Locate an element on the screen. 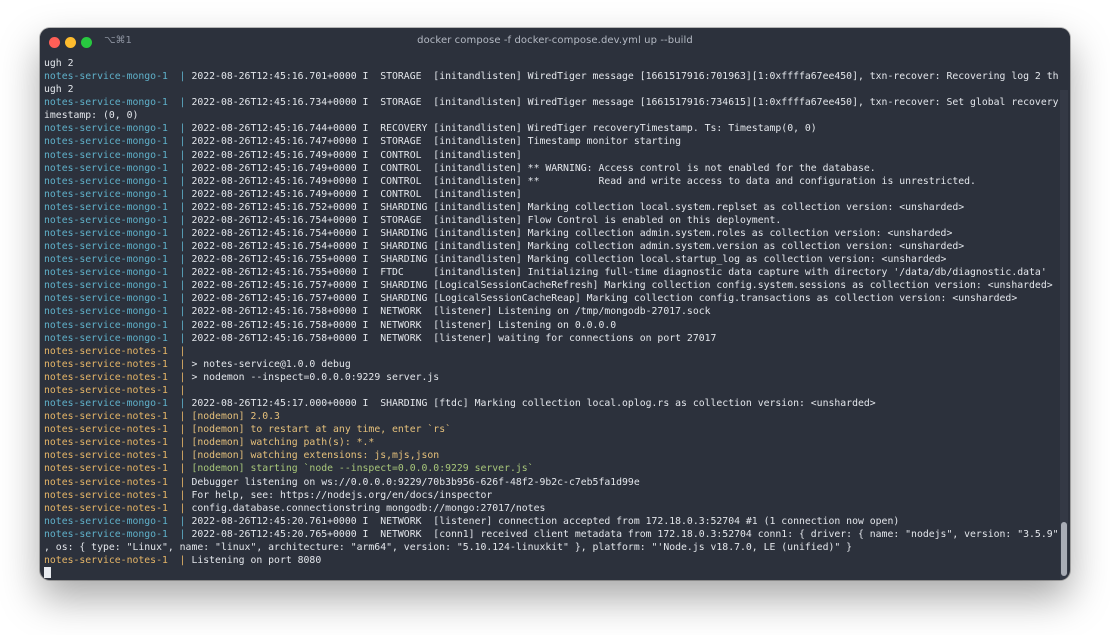  scrollbar-track is located at coordinates (1064, 335).